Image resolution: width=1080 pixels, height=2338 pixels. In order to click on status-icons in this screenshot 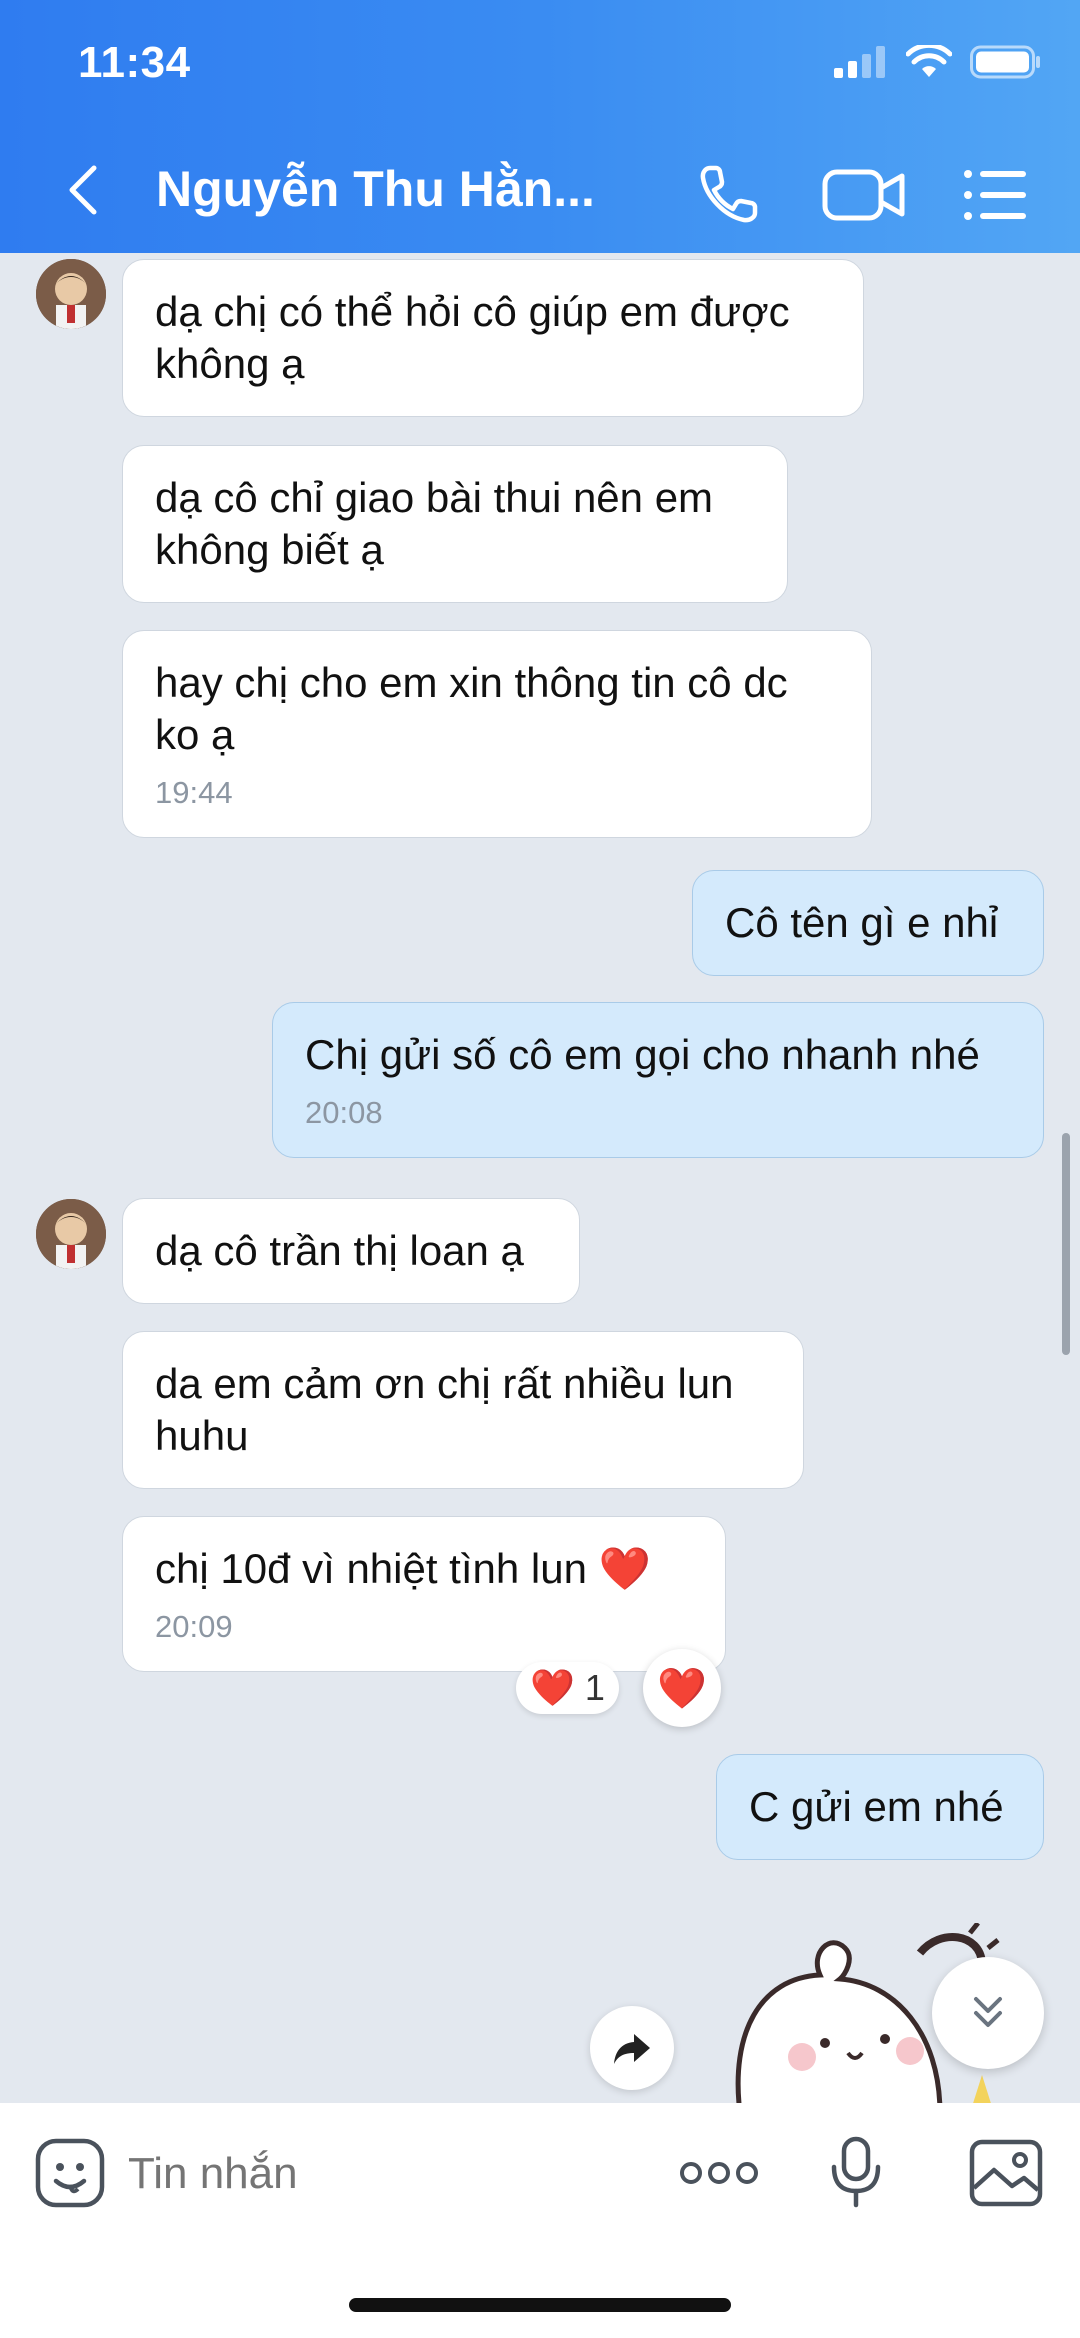, I will do `click(938, 62)`.